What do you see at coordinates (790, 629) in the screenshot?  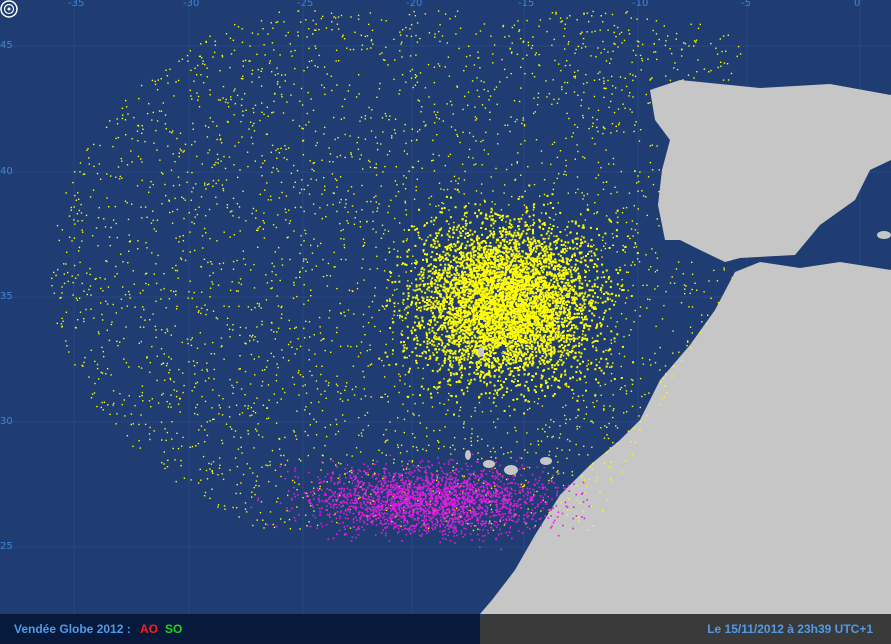 I see `timestamp-label: Le 15/11/2012 à 23h39 UTC+1` at bounding box center [790, 629].